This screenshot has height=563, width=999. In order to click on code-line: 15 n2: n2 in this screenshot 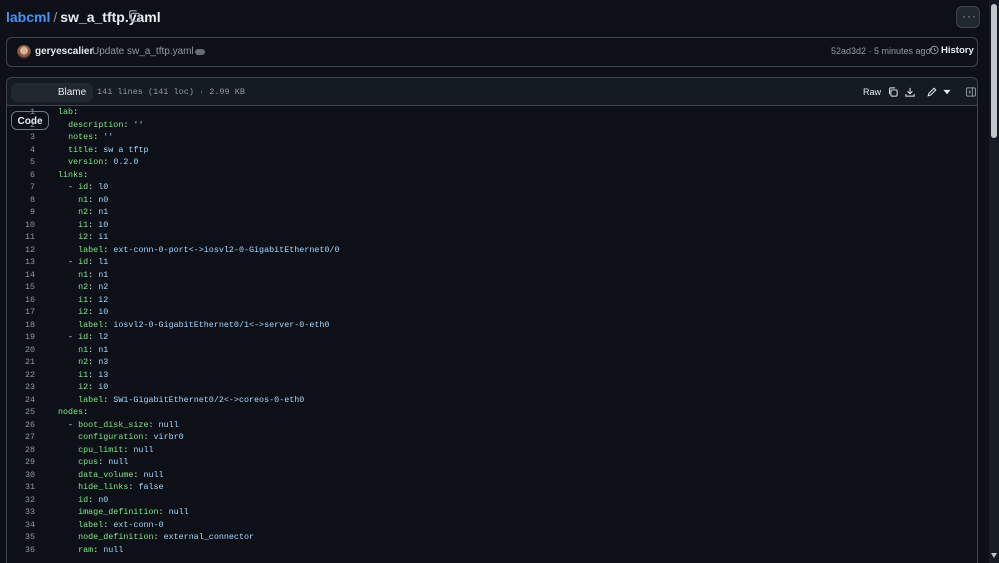, I will do `click(492, 287)`.